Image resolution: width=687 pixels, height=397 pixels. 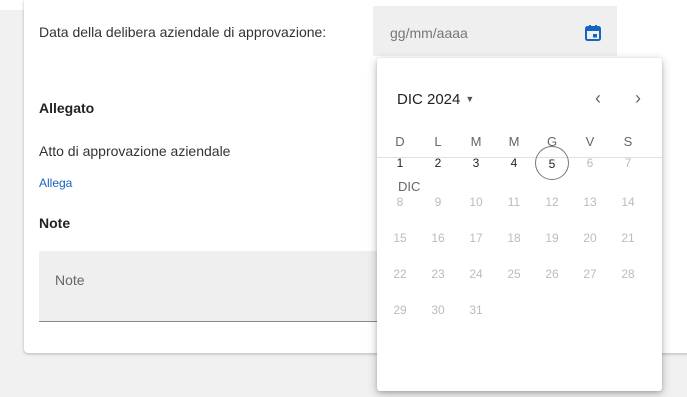 I want to click on day-cell: 2, so click(x=438, y=163).